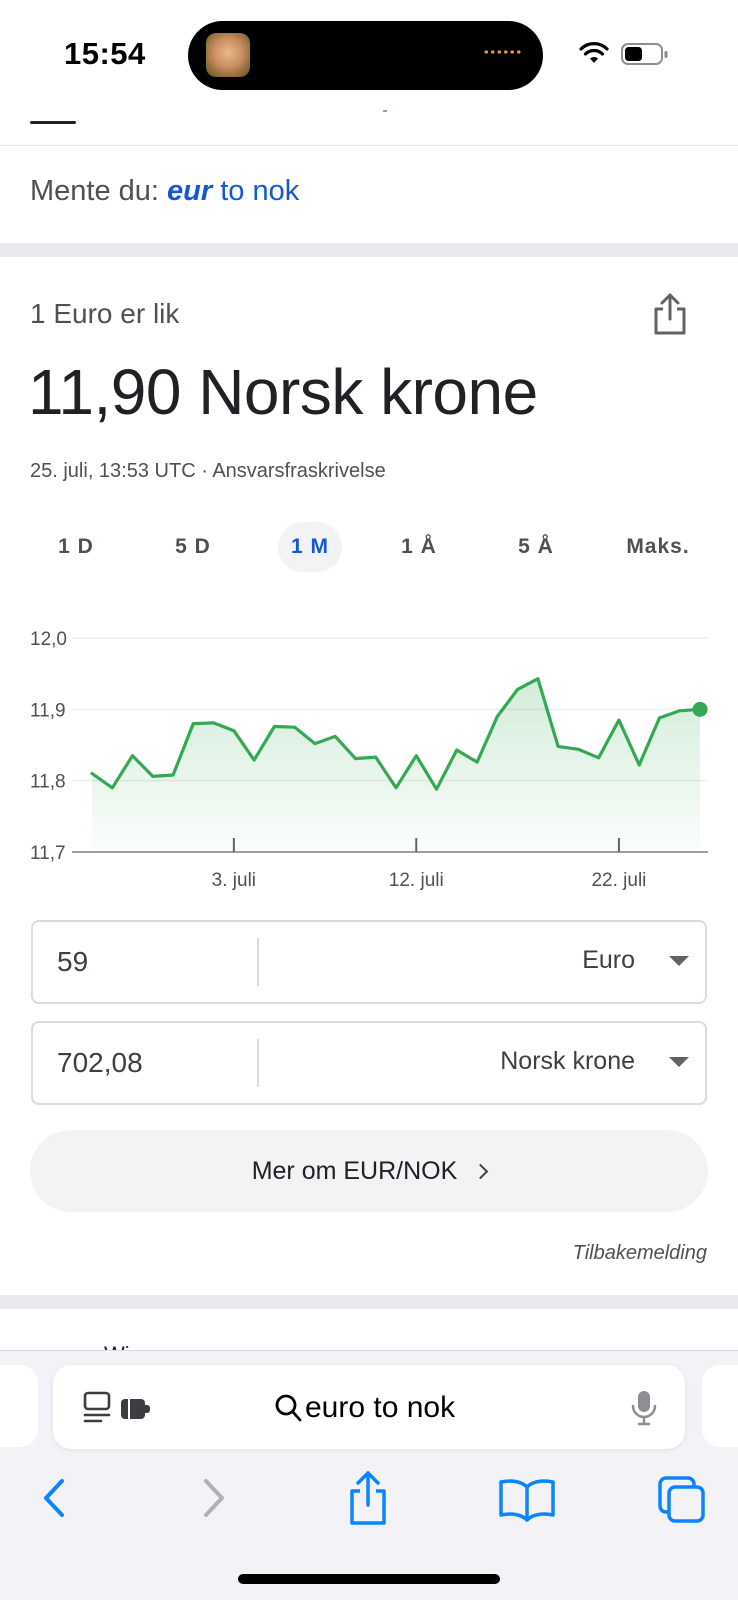 Image resolution: width=738 pixels, height=1600 pixels. What do you see at coordinates (682, 1498) in the screenshot?
I see `tabs-icon` at bounding box center [682, 1498].